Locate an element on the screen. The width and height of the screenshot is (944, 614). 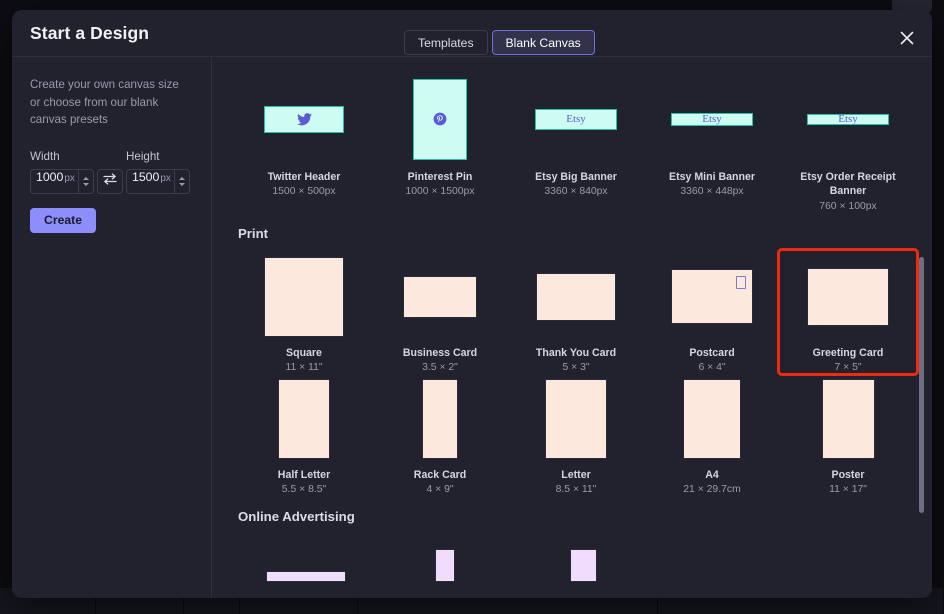
preset-name: Etsy Big Banner is located at coordinates (576, 177).